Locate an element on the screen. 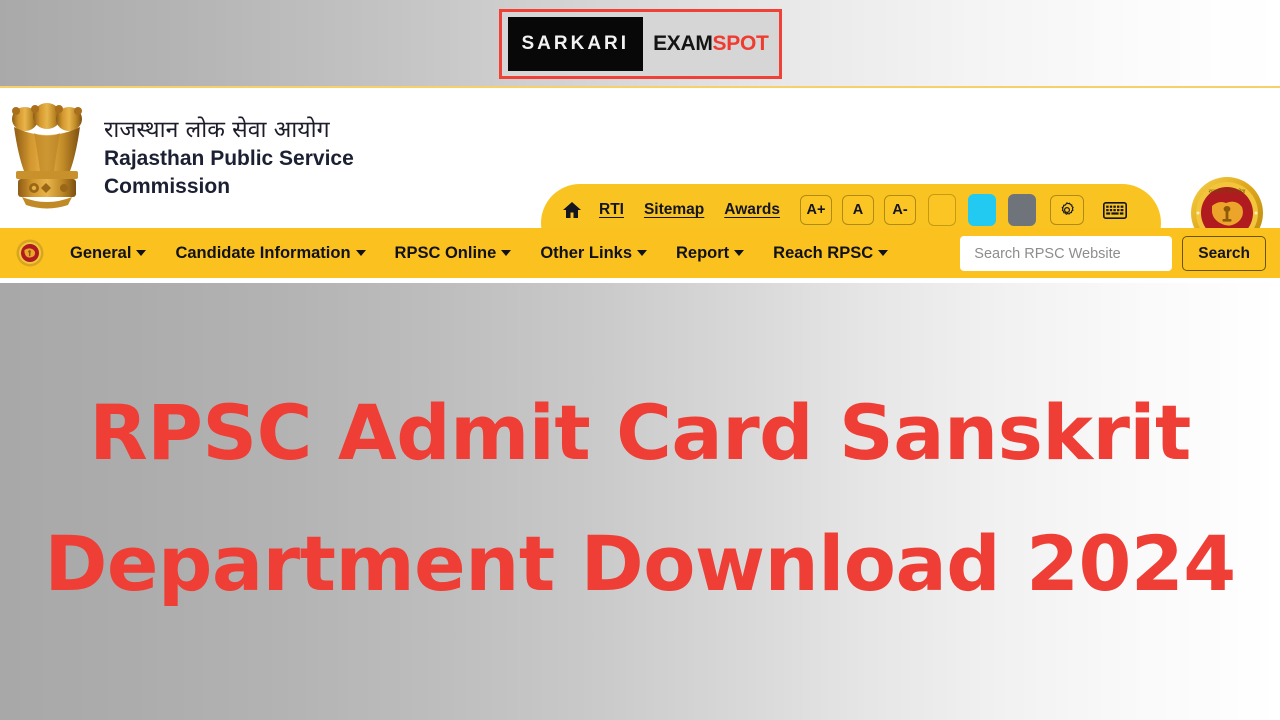 Image resolution: width=1280 pixels, height=720 pixels. yellow-theme-swatch is located at coordinates (942, 210).